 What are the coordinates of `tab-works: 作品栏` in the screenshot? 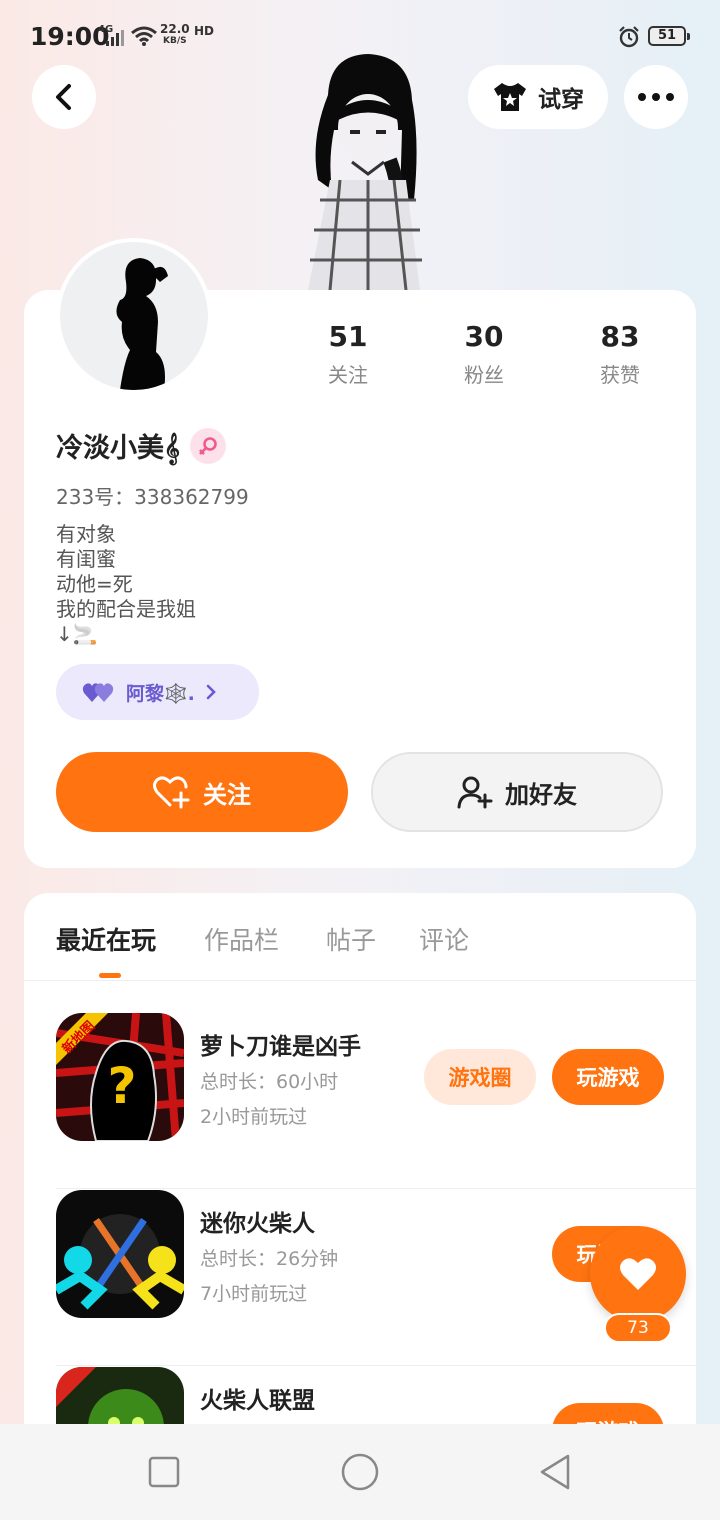 It's located at (241, 939).